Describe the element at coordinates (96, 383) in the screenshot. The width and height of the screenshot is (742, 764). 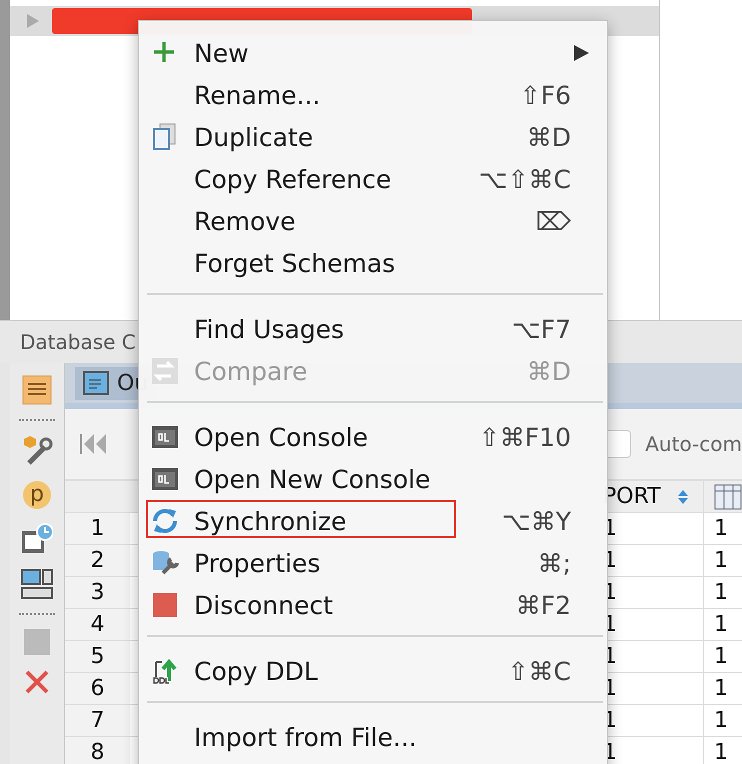
I see `output-icon` at that location.